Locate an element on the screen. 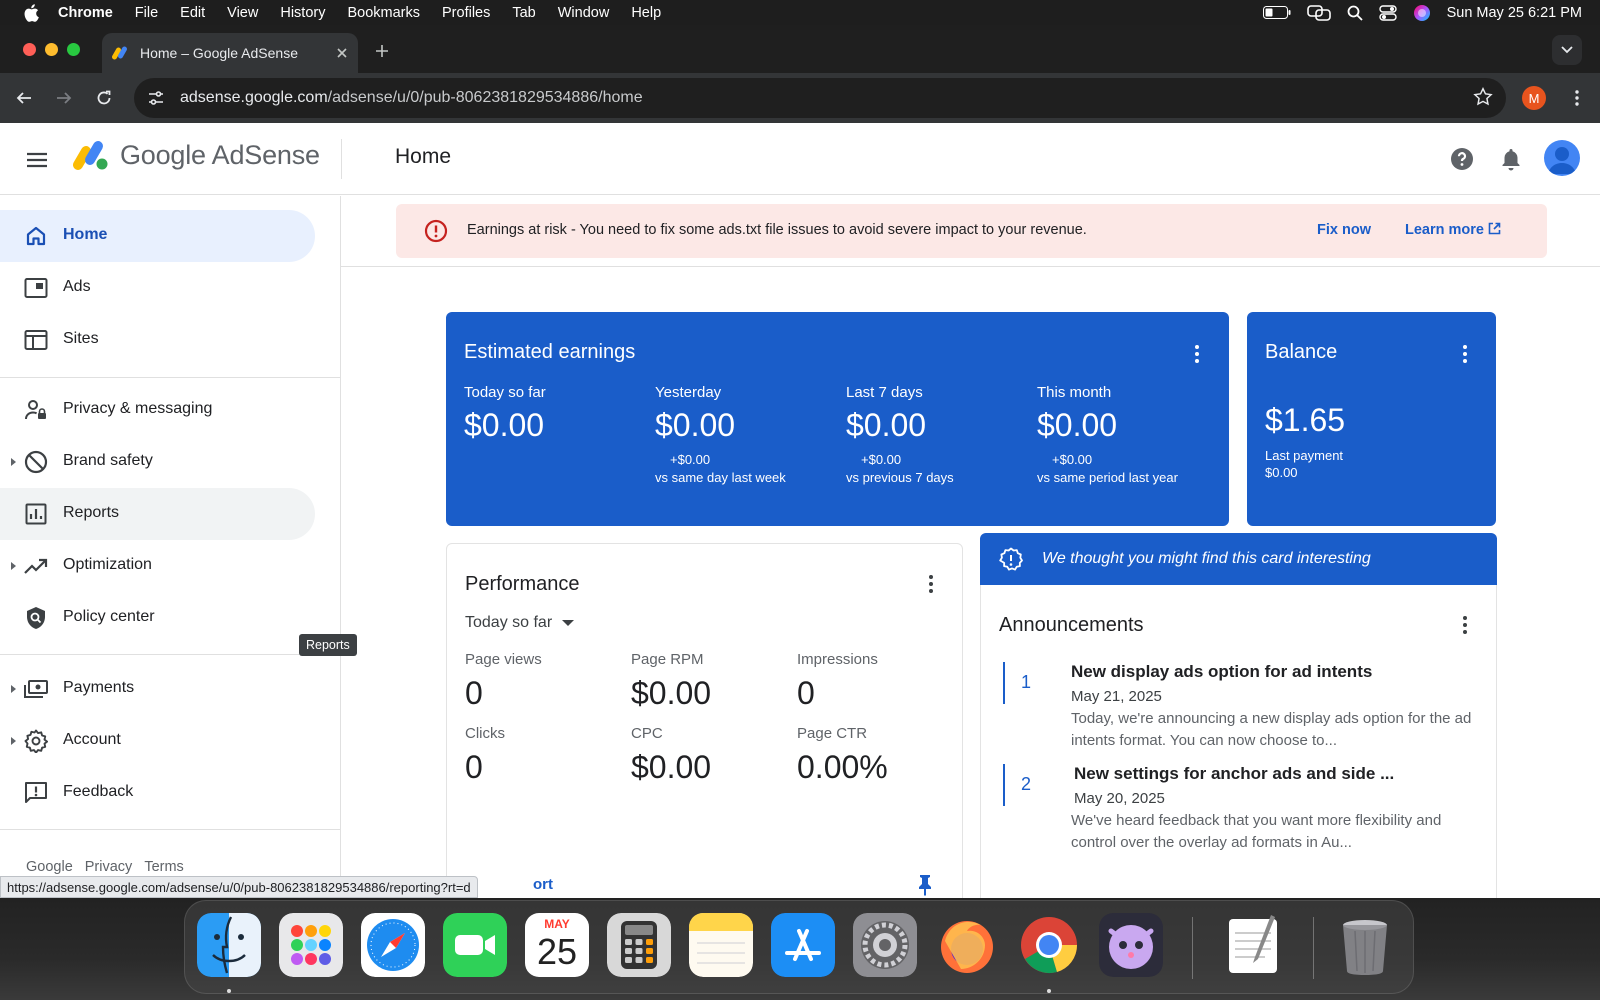  window-zoom-button is located at coordinates (73, 49).